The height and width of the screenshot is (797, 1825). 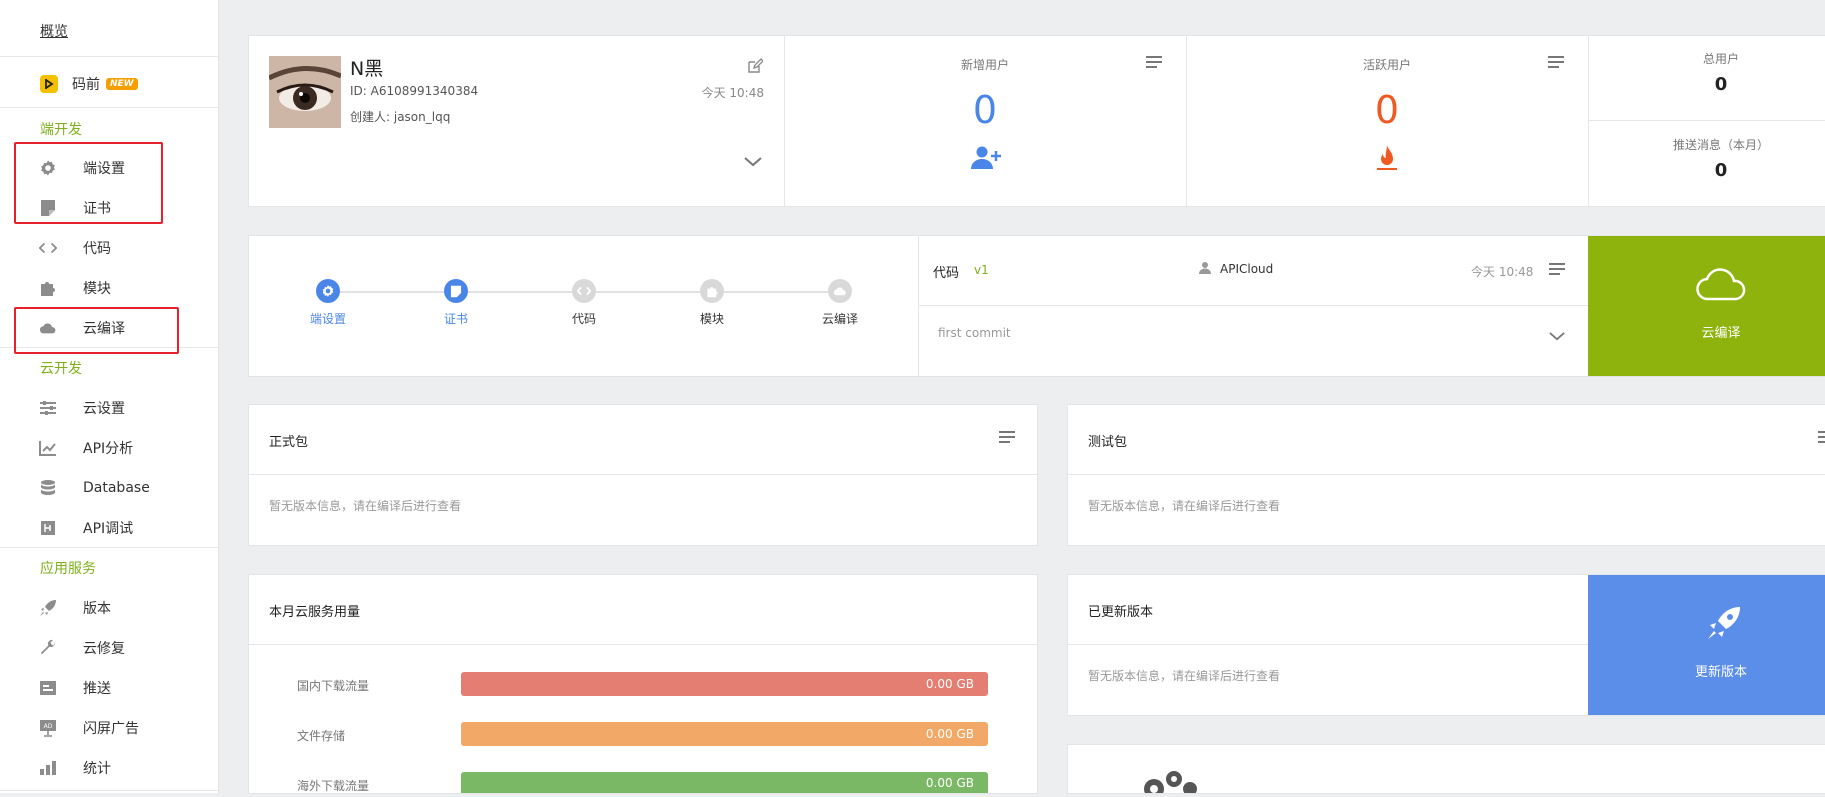 What do you see at coordinates (109, 608) in the screenshot?
I see `sidebar-item-version: 版本` at bounding box center [109, 608].